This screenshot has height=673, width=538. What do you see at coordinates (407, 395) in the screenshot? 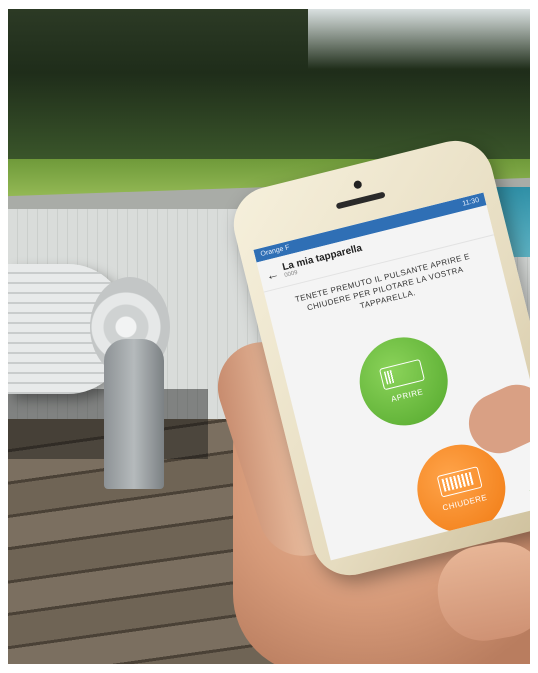
I see `open-button-label: APRIRE` at bounding box center [407, 395].